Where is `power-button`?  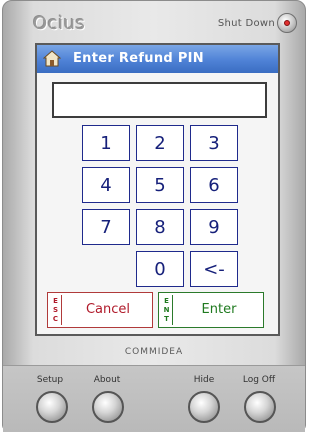 power-button is located at coordinates (287, 23).